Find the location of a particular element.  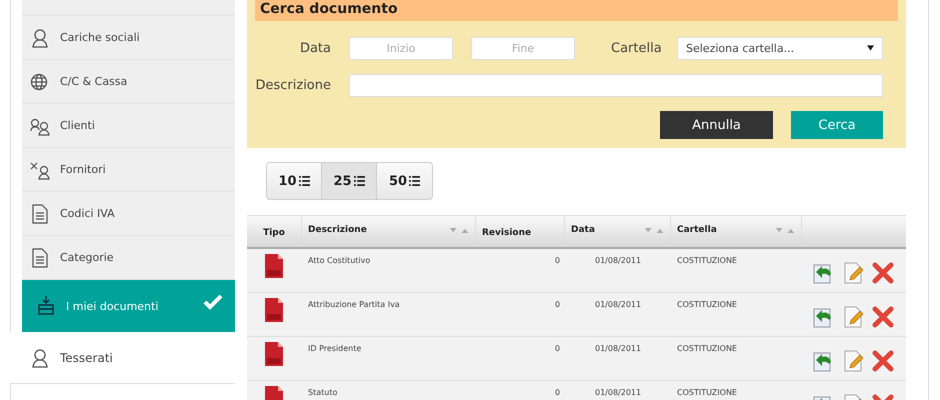

archive-icon is located at coordinates (46, 306).